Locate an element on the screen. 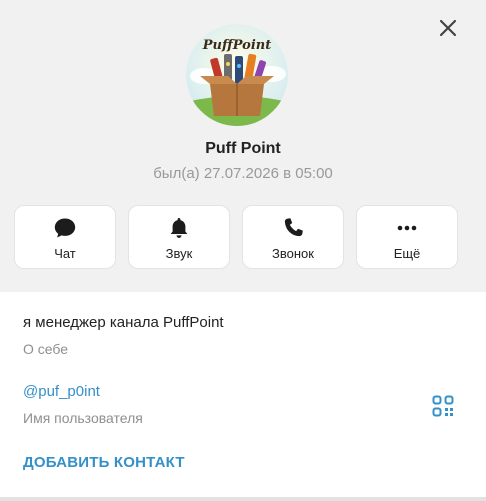 The height and width of the screenshot is (501, 486). more-button: Ещё is located at coordinates (407, 237).